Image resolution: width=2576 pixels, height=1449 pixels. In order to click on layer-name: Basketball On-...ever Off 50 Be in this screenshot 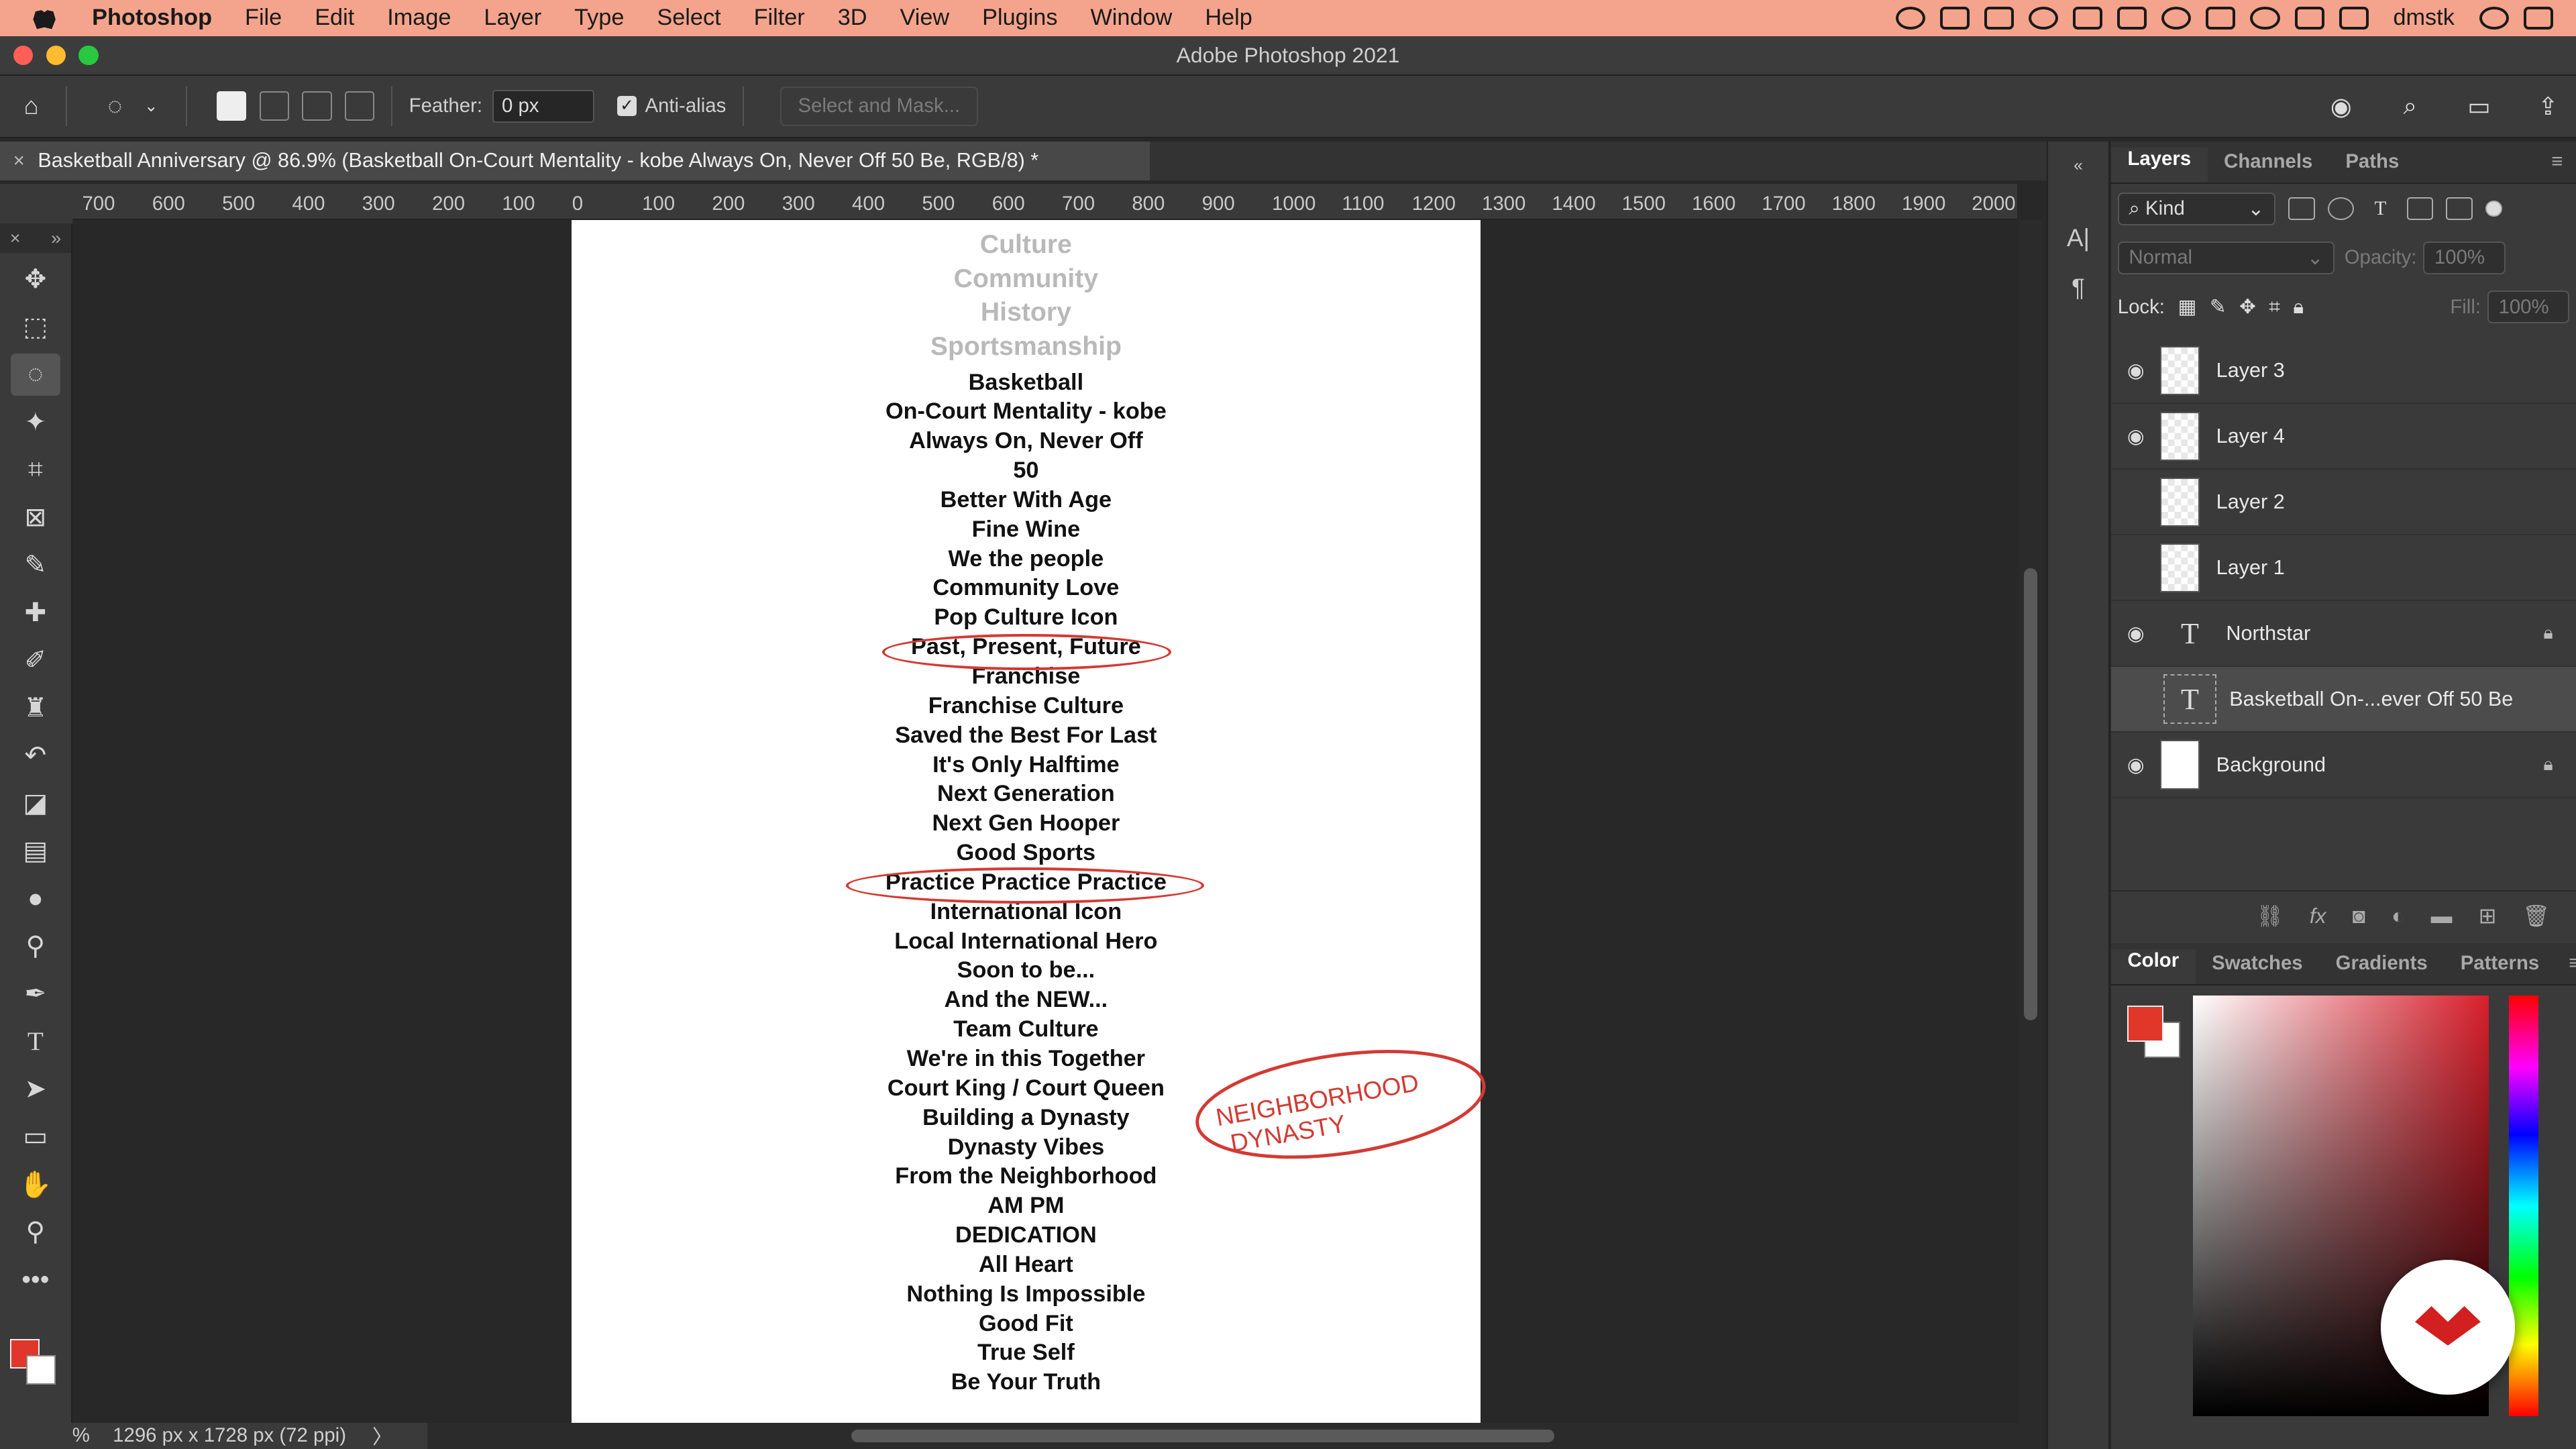, I will do `click(2371, 699)`.